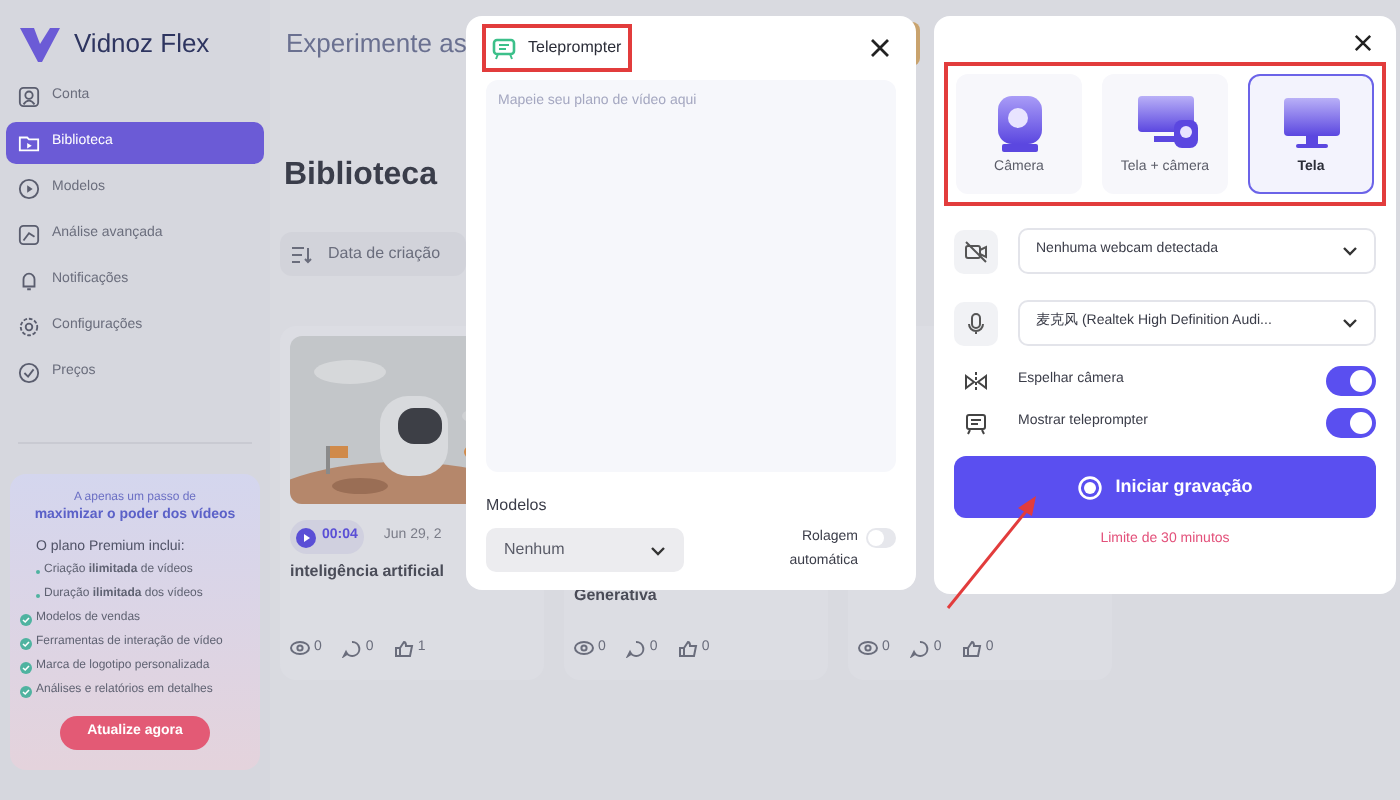 The image size is (1400, 800). I want to click on mirror-icon, so click(976, 381).